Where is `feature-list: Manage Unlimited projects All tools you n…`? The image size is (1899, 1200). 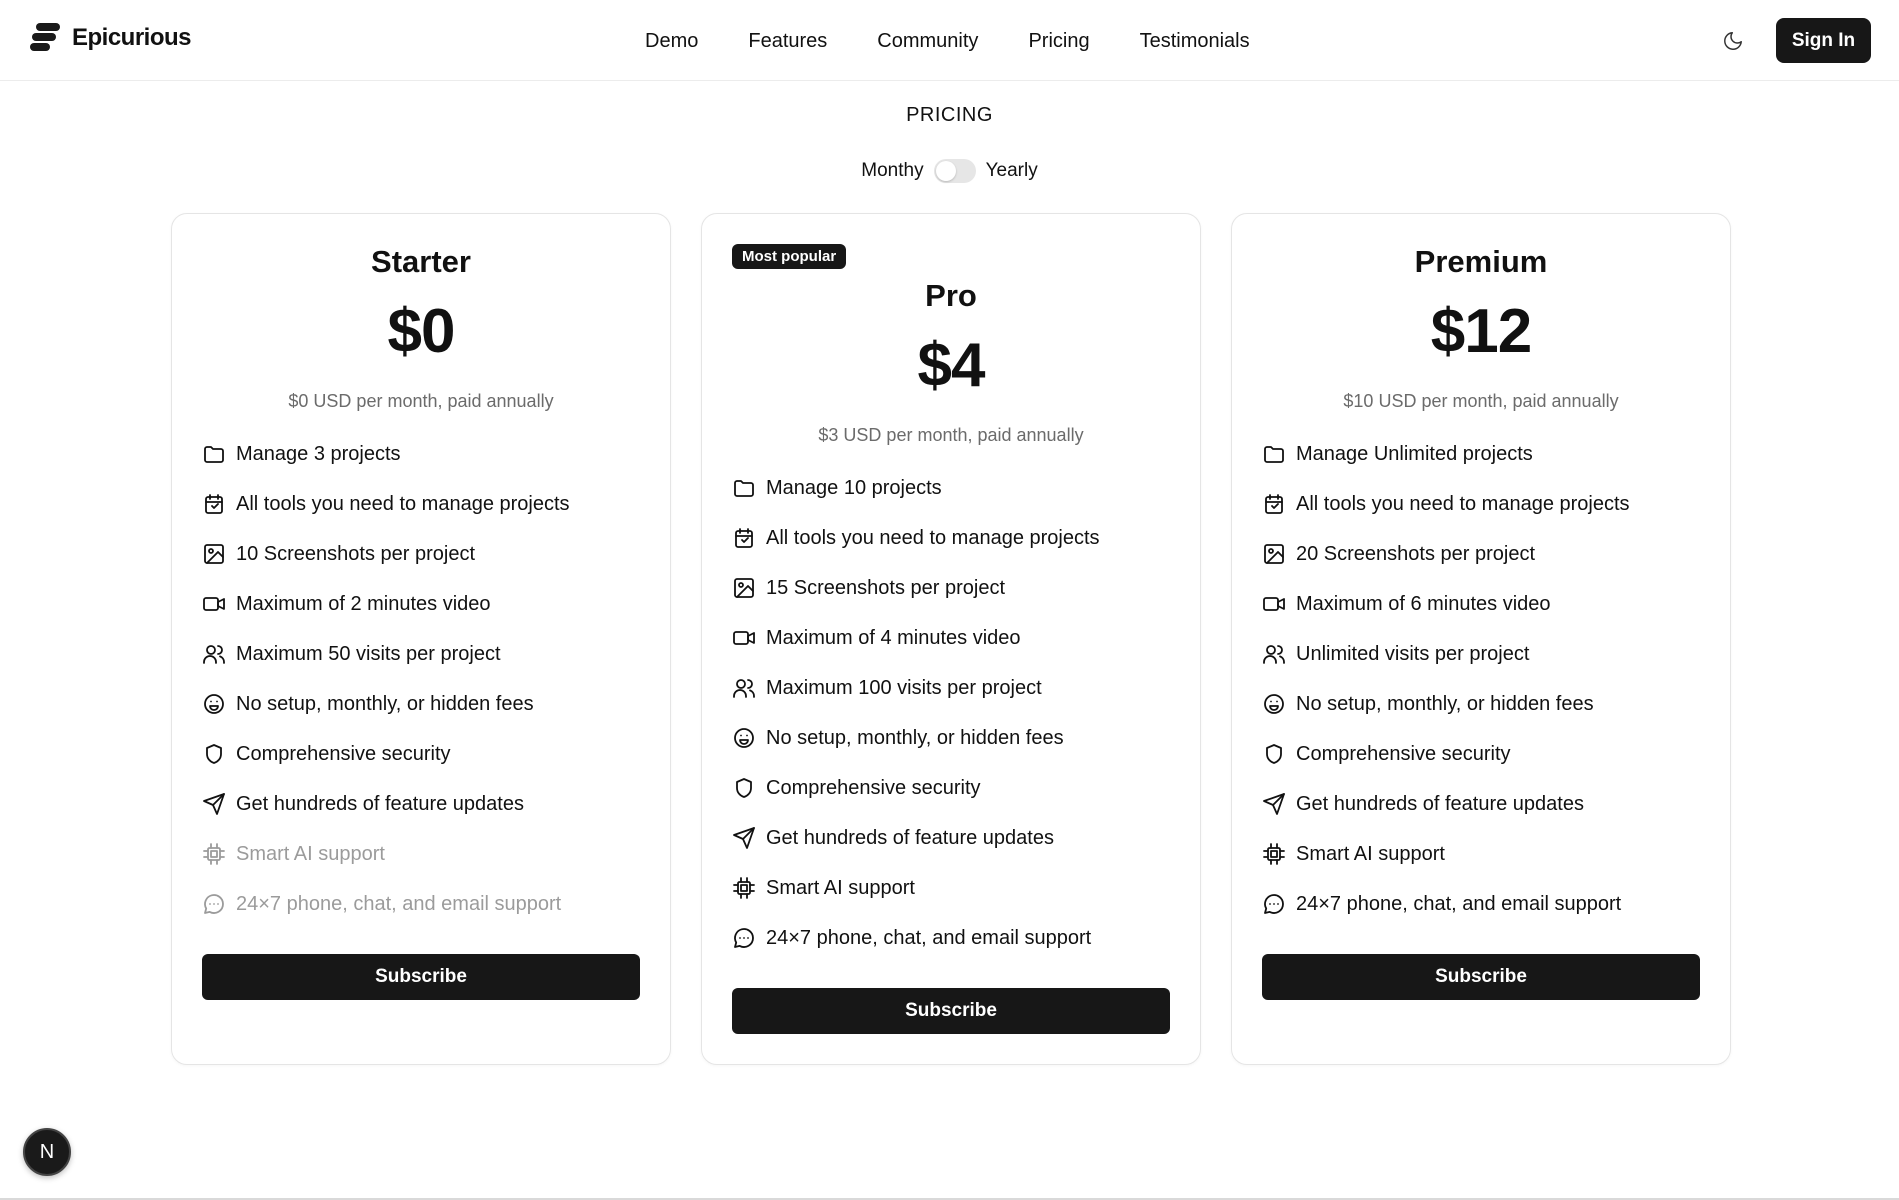
feature-list: Manage Unlimited projects All tools you n… is located at coordinates (1446, 679).